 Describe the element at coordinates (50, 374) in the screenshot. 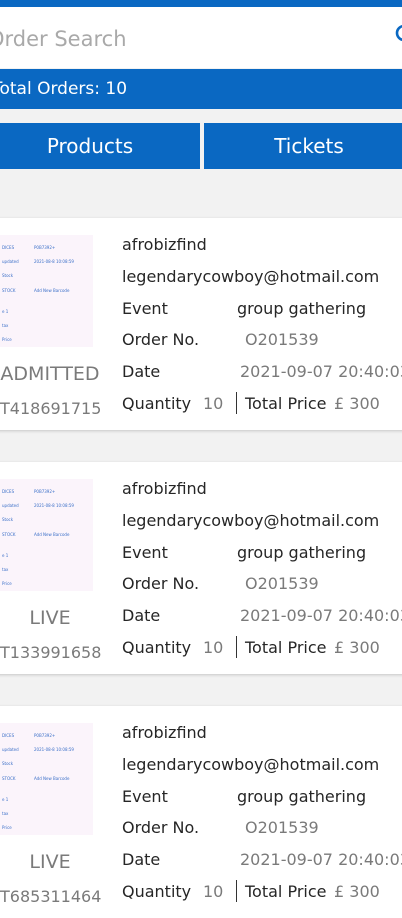

I see `order-status: ADMITTED` at that location.